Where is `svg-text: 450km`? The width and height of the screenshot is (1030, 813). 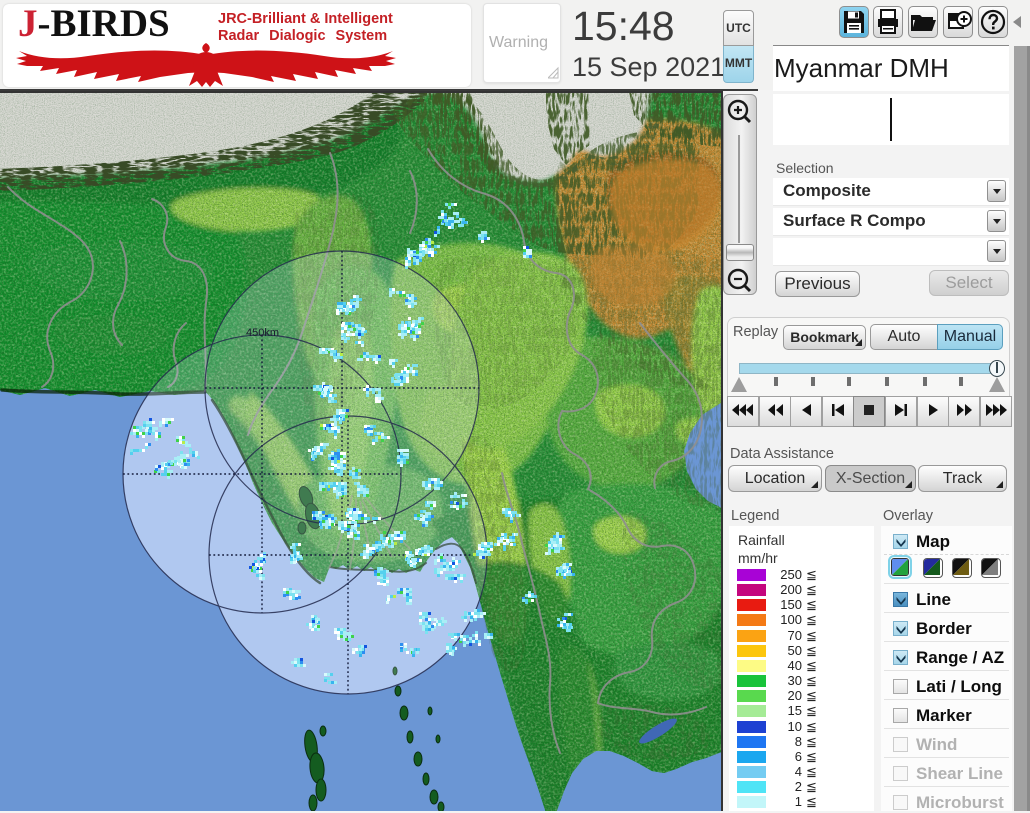
svg-text: 450km is located at coordinates (262, 333).